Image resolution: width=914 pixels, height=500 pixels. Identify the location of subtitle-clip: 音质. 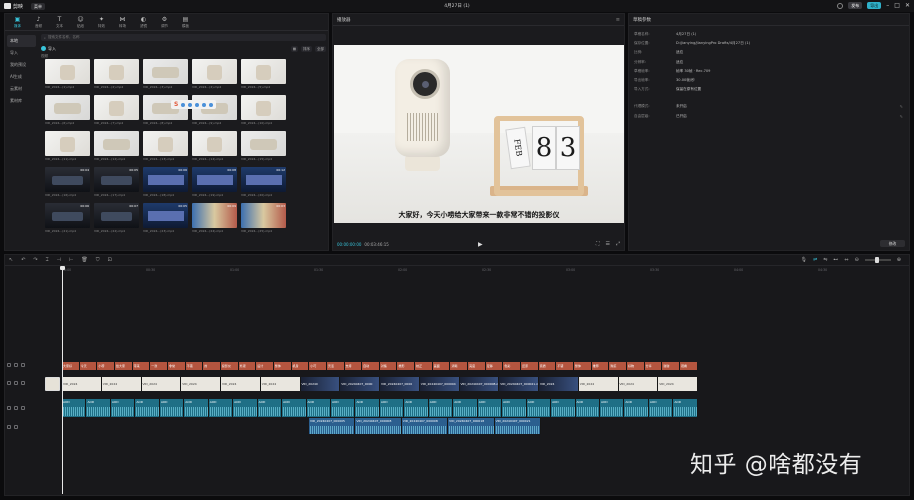
(547, 366).